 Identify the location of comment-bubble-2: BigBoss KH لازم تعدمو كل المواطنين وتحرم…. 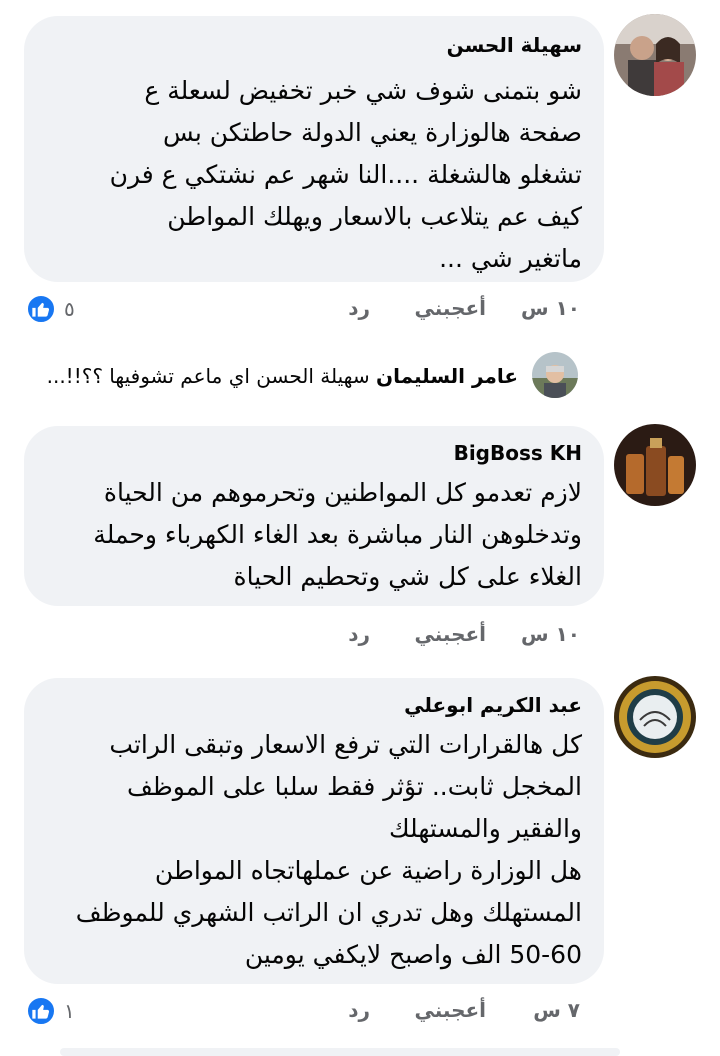
(314, 516).